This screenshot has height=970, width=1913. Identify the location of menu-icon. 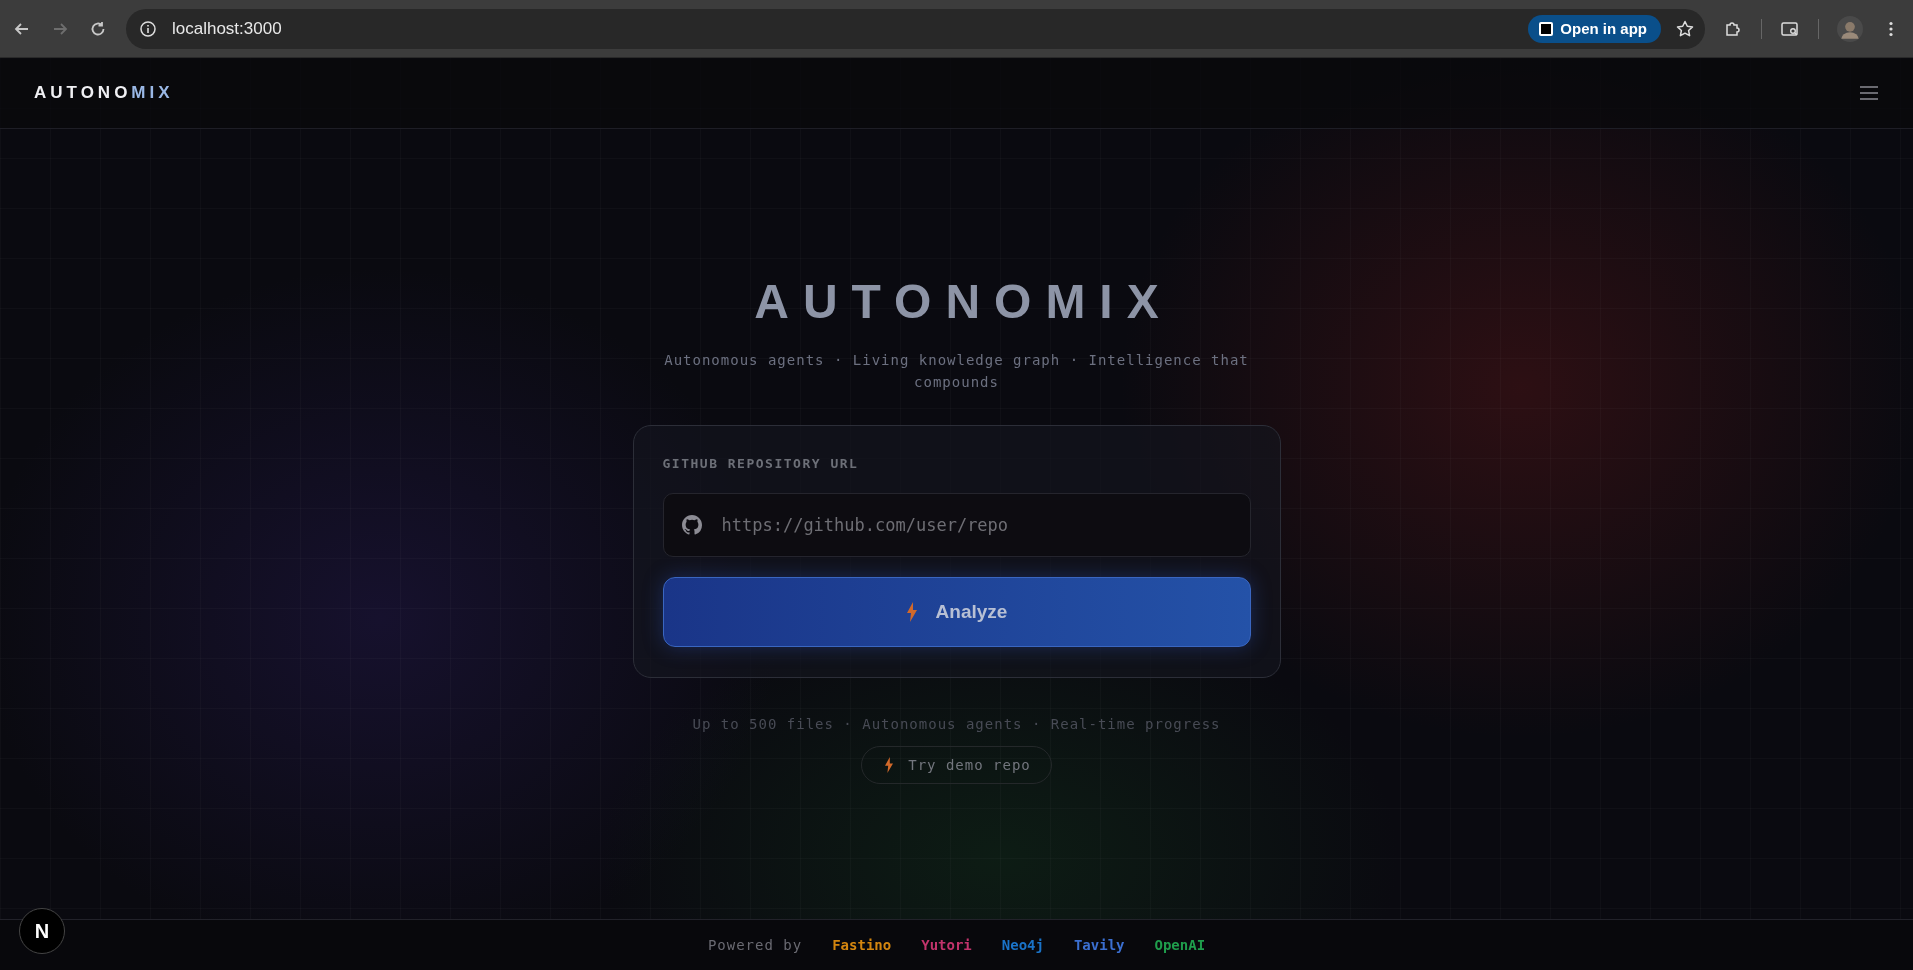
(1869, 93).